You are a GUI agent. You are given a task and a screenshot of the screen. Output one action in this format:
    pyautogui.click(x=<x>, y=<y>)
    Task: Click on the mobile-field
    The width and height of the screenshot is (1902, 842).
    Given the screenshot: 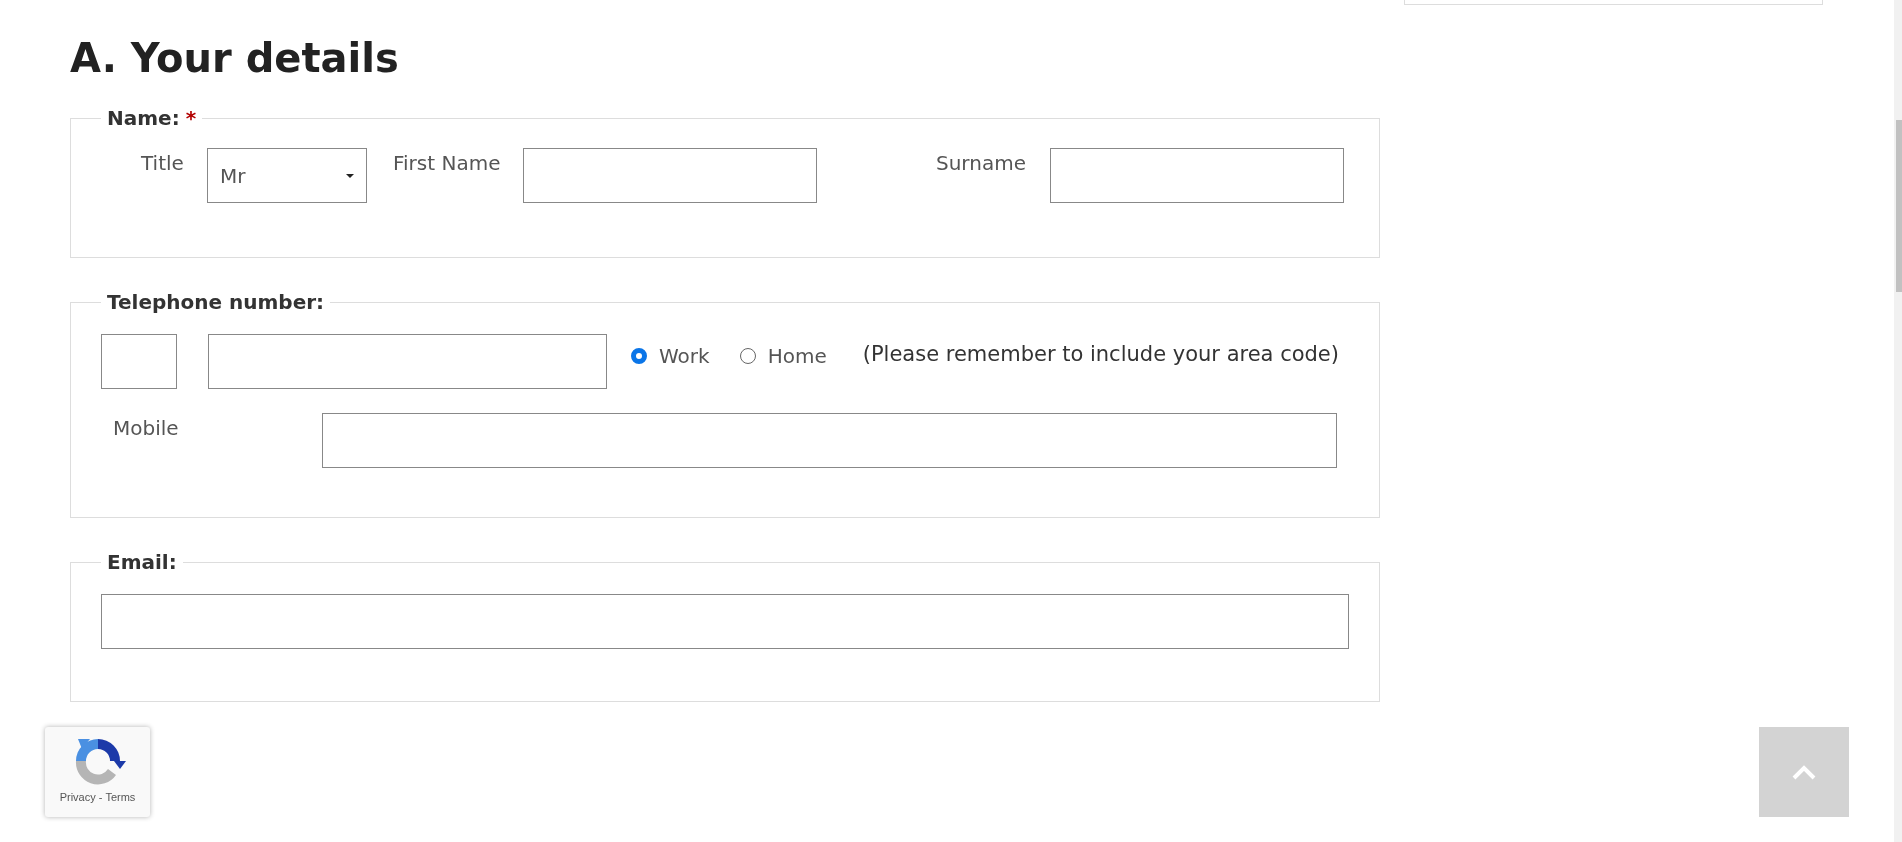 What is the action you would take?
    pyautogui.click(x=829, y=440)
    